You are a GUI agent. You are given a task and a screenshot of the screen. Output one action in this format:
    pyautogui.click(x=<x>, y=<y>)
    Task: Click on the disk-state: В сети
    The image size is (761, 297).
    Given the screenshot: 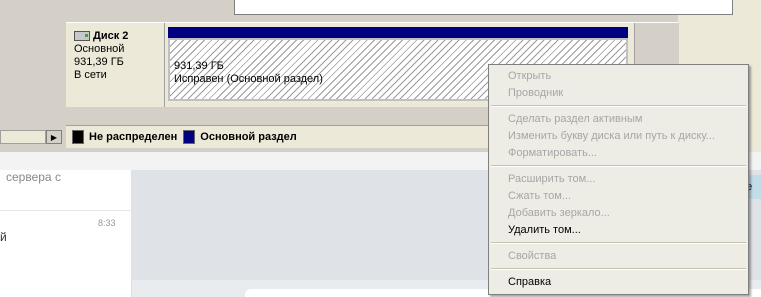 What is the action you would take?
    pyautogui.click(x=90, y=75)
    